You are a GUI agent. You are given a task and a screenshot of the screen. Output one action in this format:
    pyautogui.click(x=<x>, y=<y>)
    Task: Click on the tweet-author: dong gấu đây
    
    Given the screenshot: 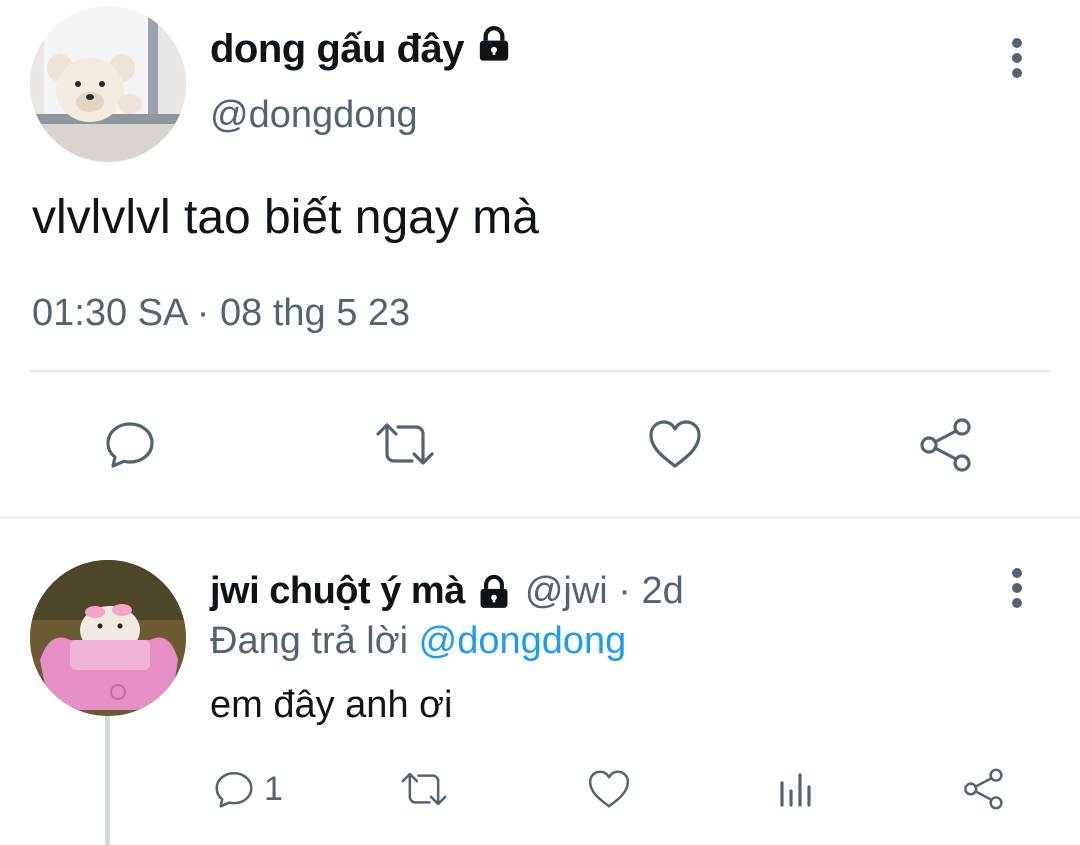 What is the action you would take?
    pyautogui.click(x=362, y=49)
    